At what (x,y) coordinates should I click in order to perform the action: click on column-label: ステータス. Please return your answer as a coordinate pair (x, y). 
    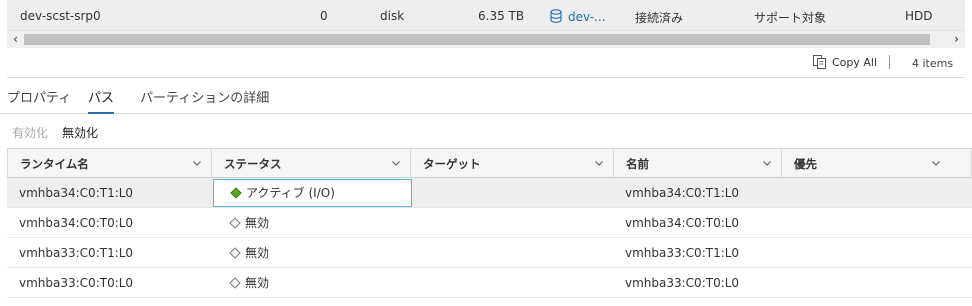
    Looking at the image, I should click on (253, 164).